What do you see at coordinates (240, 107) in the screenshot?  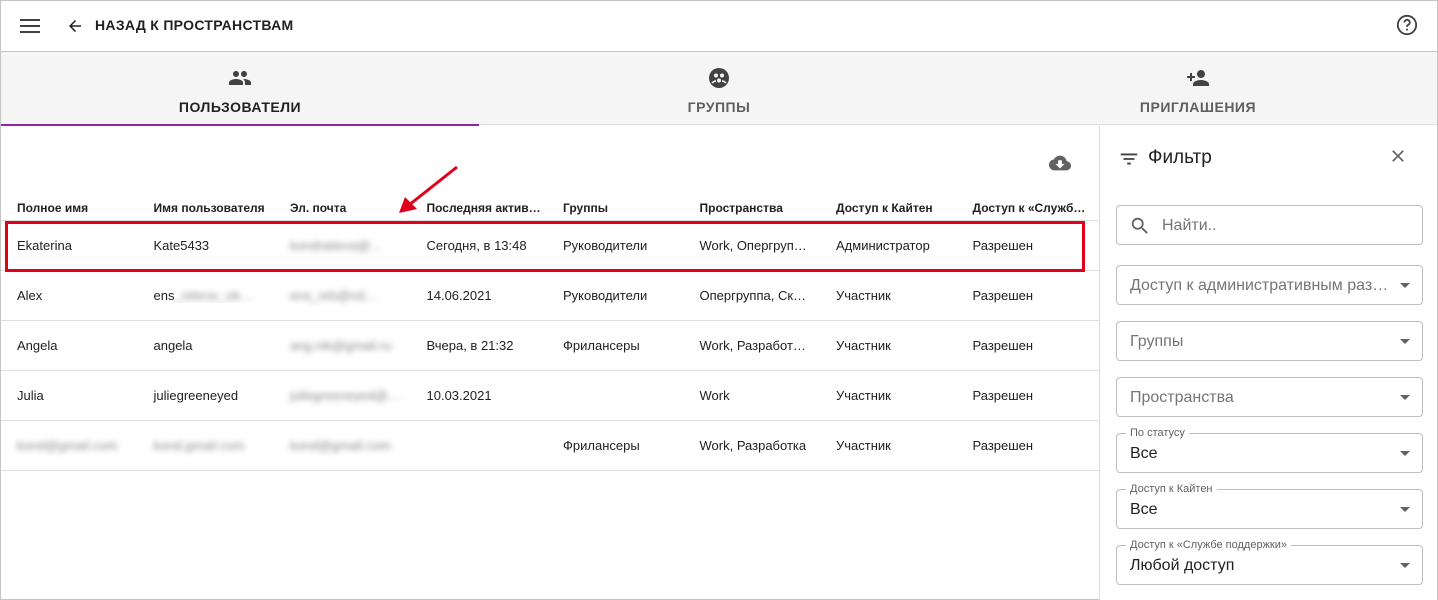 I see `tab-users-label: ПОЛЬЗОВАТЕЛИ` at bounding box center [240, 107].